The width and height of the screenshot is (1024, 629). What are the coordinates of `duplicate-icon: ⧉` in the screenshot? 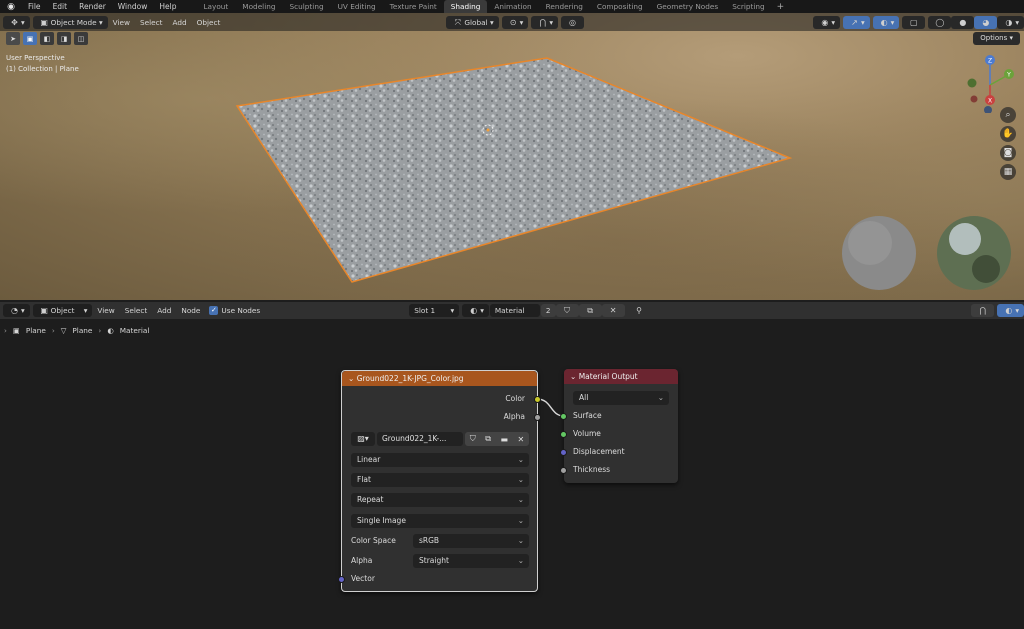 It's located at (488, 439).